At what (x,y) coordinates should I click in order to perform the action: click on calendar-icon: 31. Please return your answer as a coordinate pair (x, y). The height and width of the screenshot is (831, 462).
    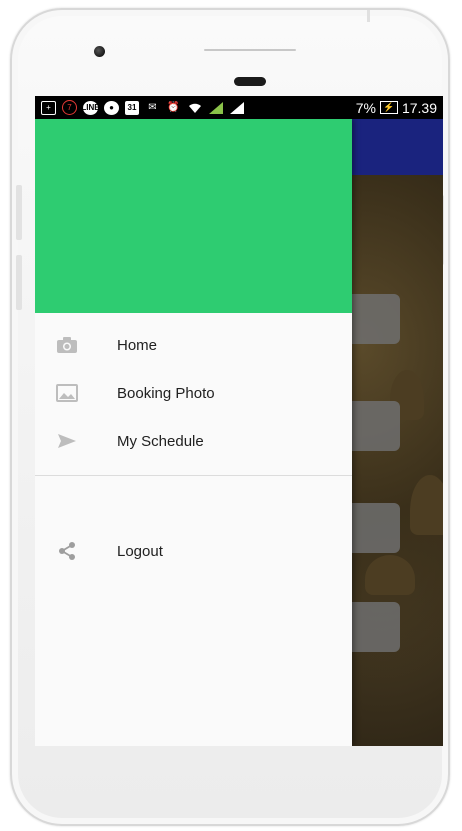
    Looking at the image, I should click on (132, 107).